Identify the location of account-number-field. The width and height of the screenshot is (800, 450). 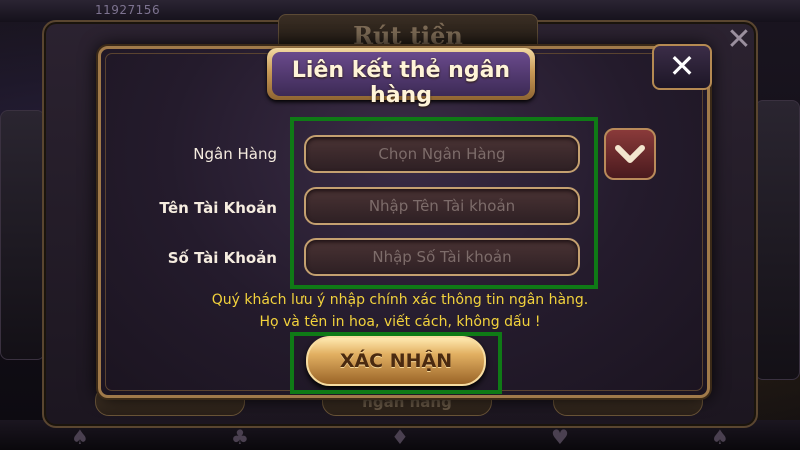
(442, 257).